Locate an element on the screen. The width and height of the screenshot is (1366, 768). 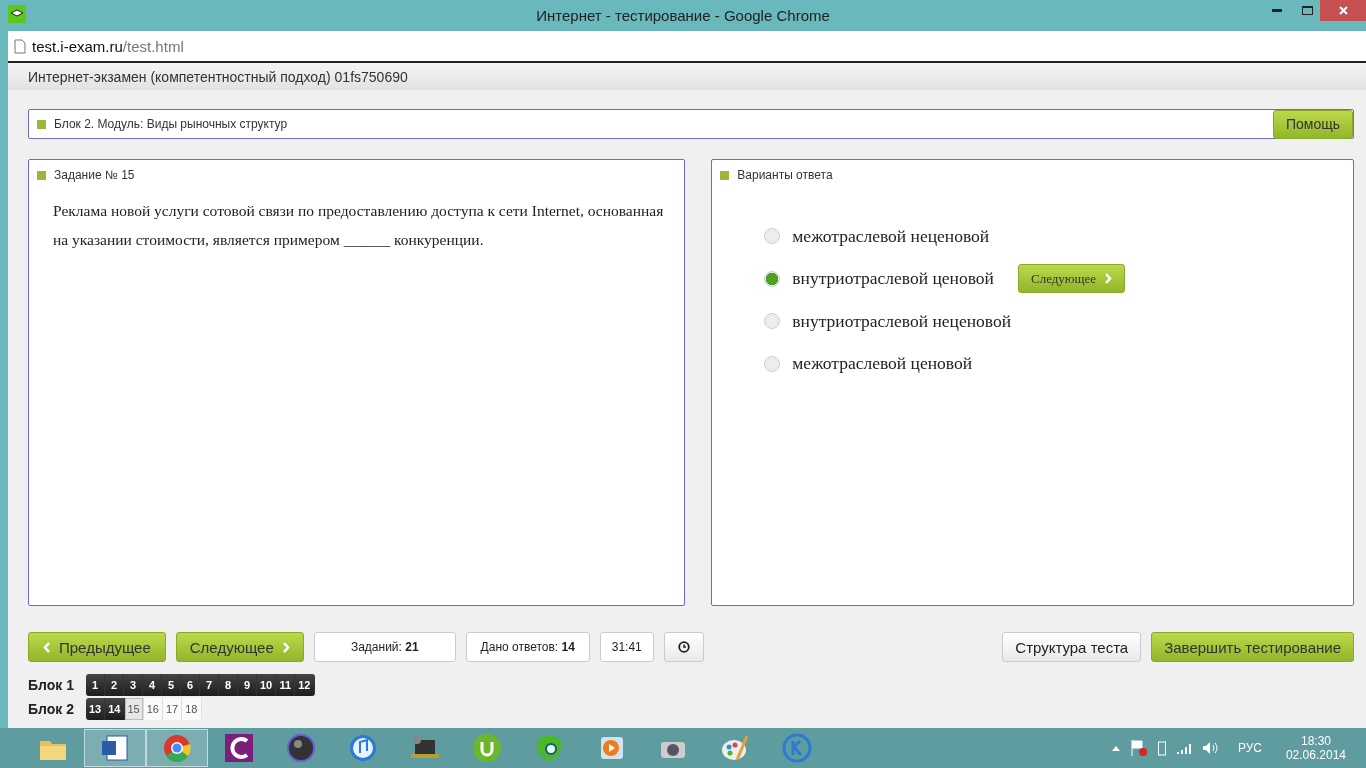
clock-icon is located at coordinates (683, 647).